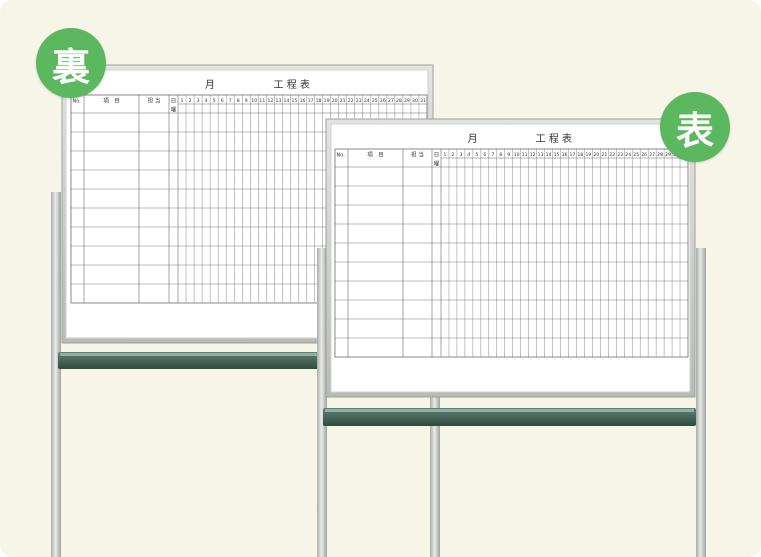  What do you see at coordinates (423, 101) in the screenshot?
I see `day-number: 31` at bounding box center [423, 101].